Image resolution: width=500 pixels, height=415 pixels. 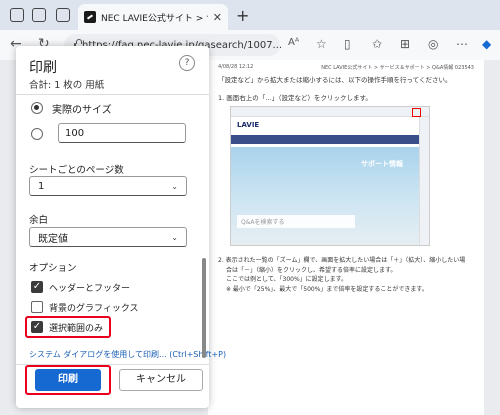 I want to click on tab-actions-icon, so click(x=63, y=15).